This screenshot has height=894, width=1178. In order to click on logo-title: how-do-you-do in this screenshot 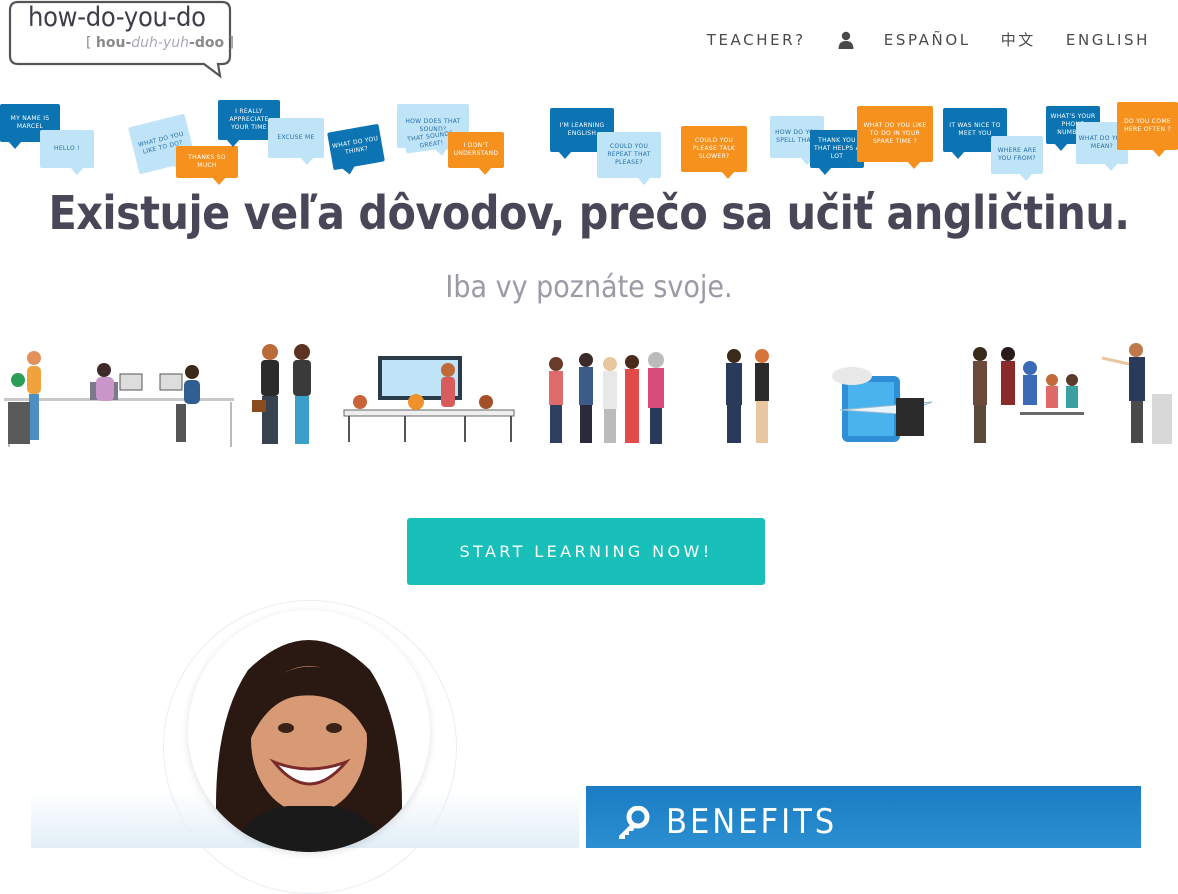, I will do `click(117, 17)`.